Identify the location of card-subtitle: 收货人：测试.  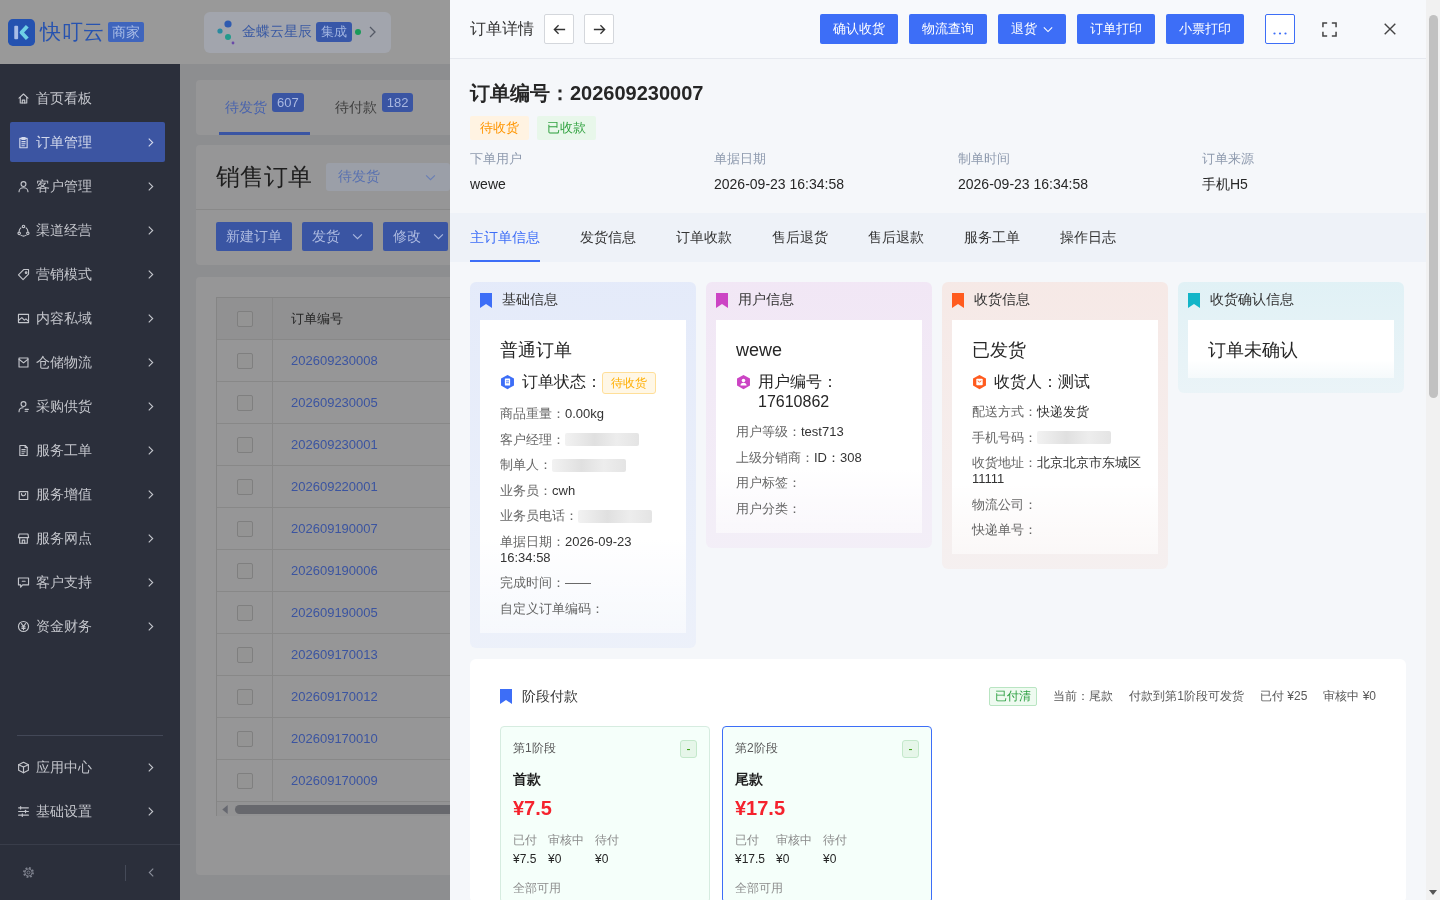
(1042, 382).